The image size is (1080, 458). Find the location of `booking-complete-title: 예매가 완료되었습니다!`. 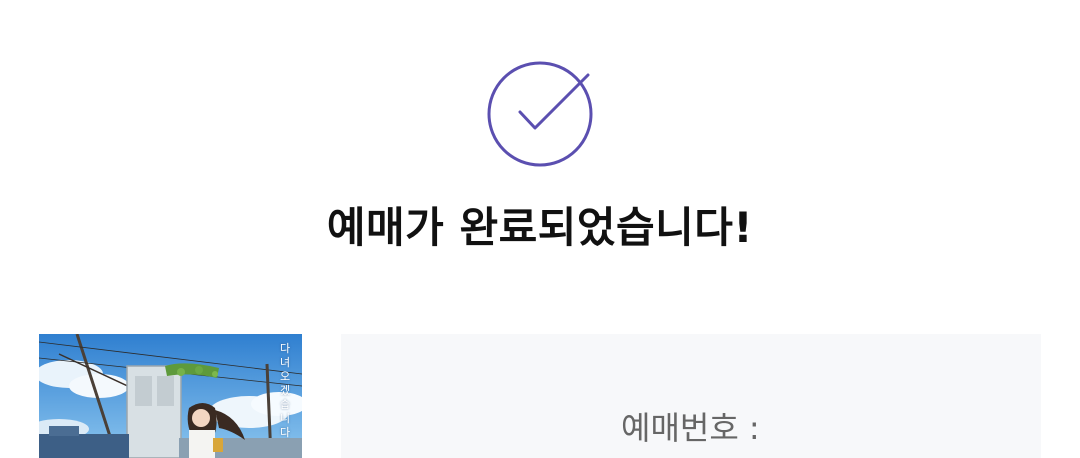

booking-complete-title: 예매가 완료되었습니다! is located at coordinates (540, 227).